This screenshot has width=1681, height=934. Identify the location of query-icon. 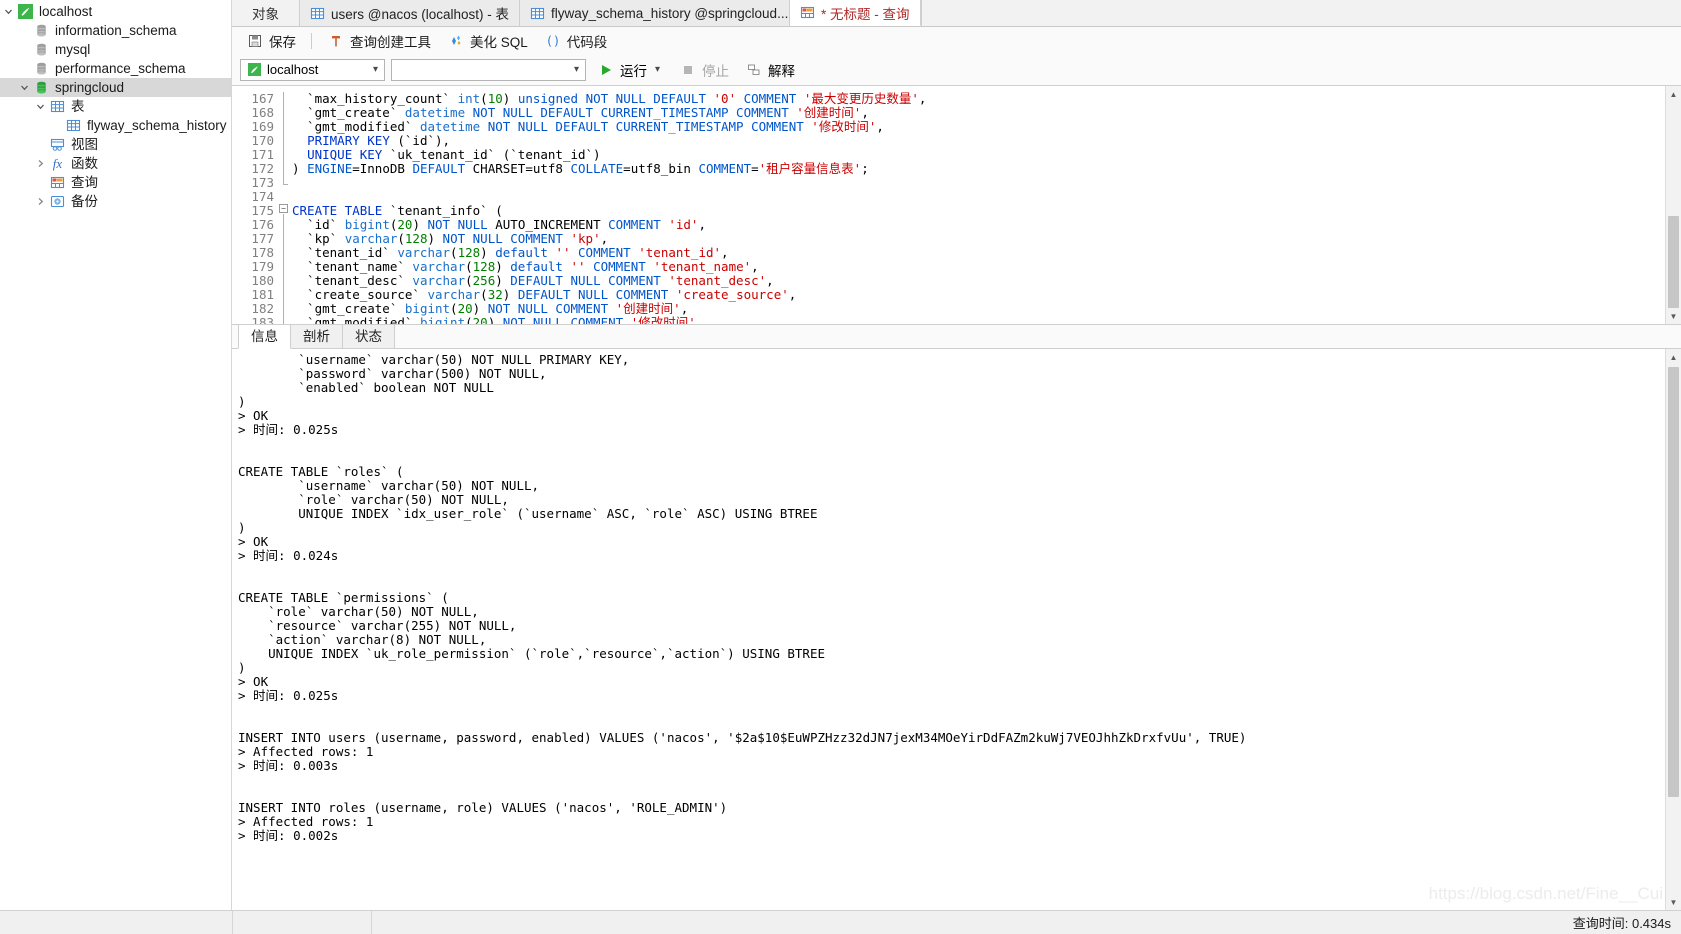
(807, 12).